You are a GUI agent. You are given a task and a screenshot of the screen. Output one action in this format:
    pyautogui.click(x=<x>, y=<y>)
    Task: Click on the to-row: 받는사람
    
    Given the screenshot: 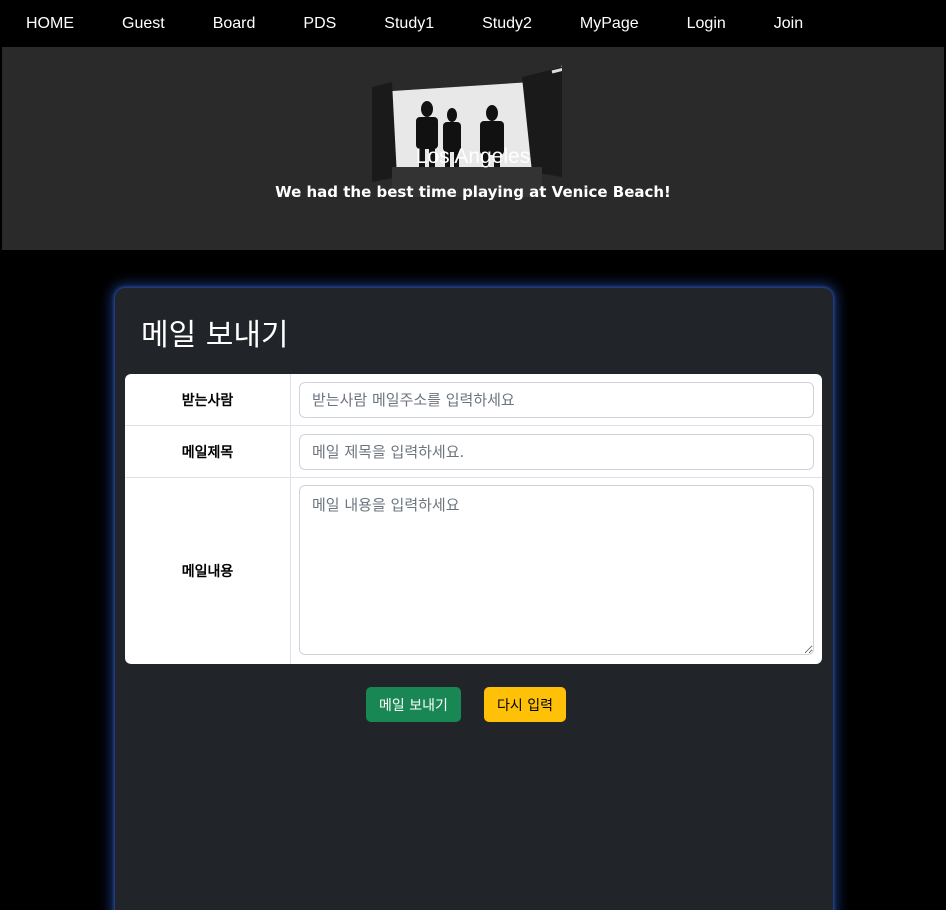 What is the action you would take?
    pyautogui.click(x=473, y=400)
    